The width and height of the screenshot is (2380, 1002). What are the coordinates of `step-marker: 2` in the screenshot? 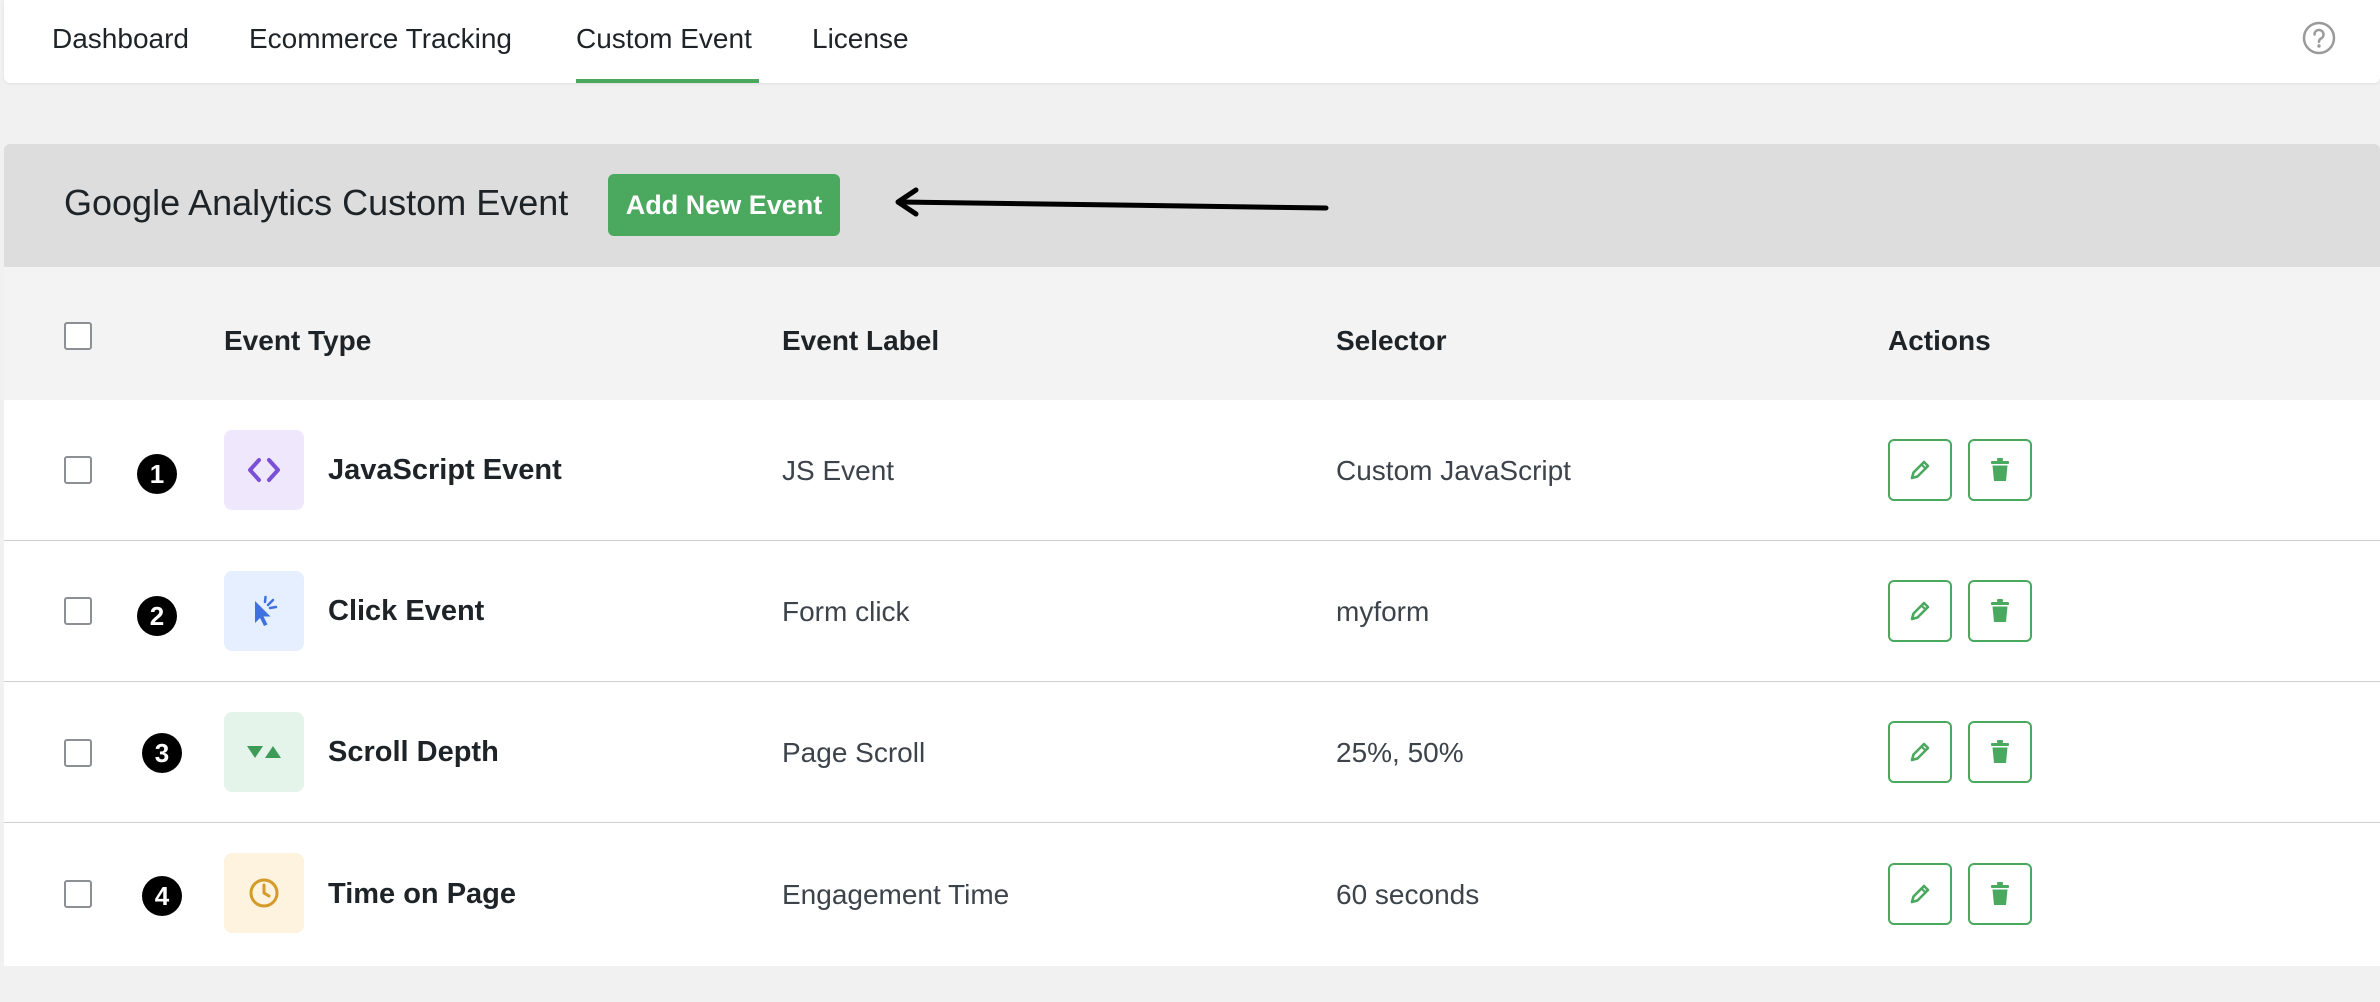 It's located at (157, 616).